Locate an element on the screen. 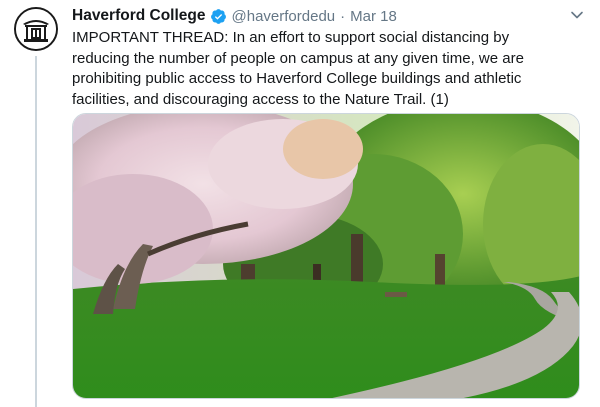 This screenshot has height=407, width=600. college-building-logo-icon is located at coordinates (36, 29).